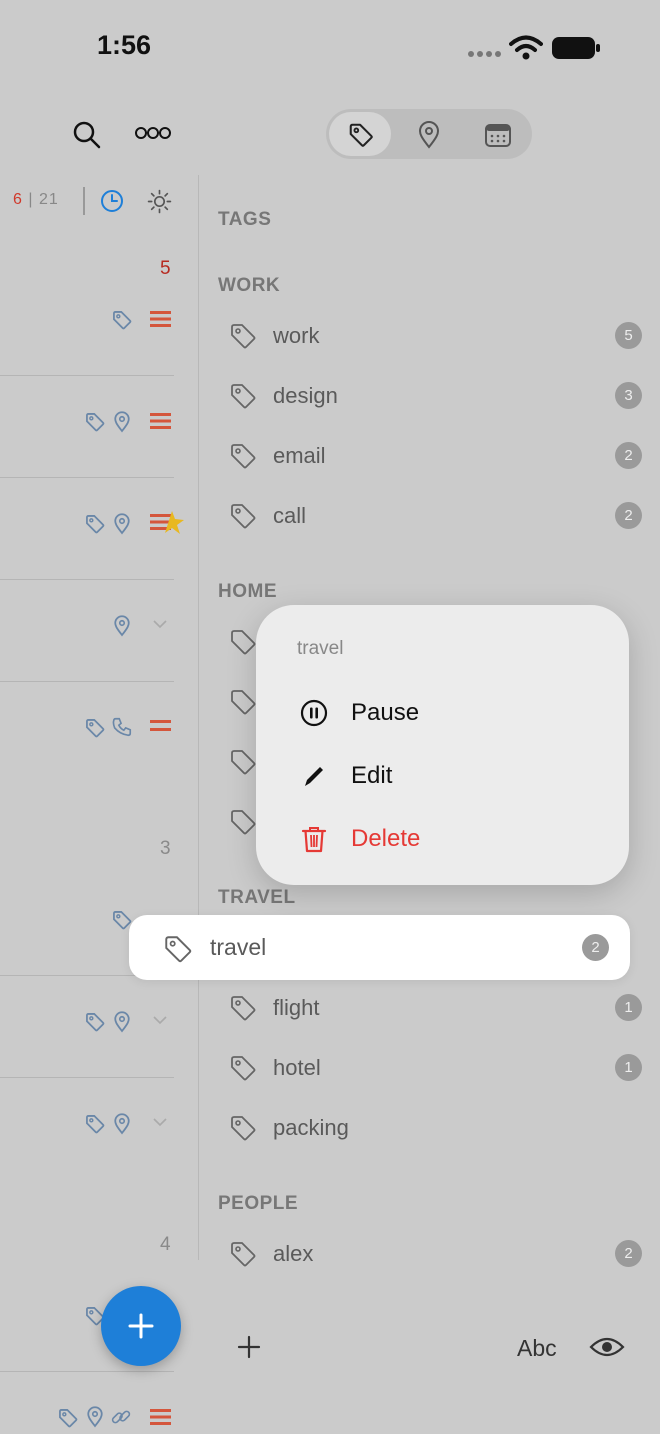 The image size is (660, 1434). What do you see at coordinates (628, 395) in the screenshot?
I see `tag-count-badge: 3` at bounding box center [628, 395].